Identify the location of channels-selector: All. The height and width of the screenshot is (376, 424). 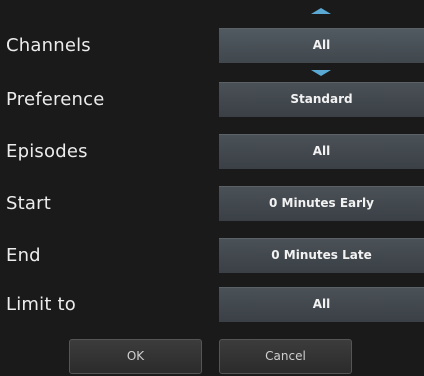
(321, 45).